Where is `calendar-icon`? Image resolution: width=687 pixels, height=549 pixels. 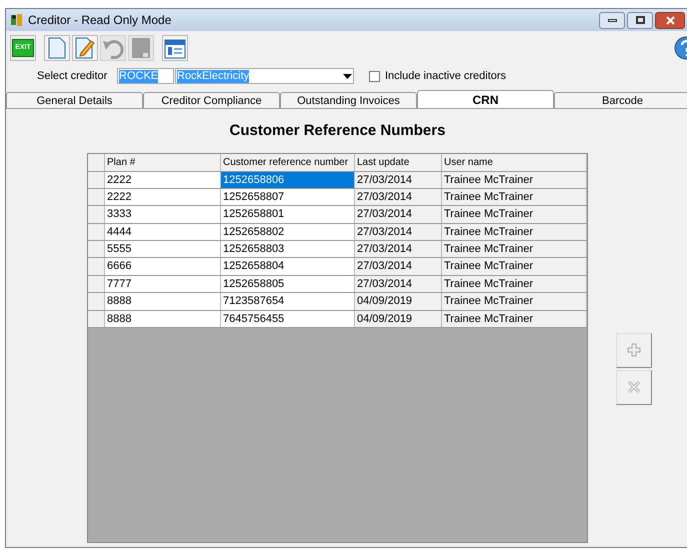 calendar-icon is located at coordinates (175, 48).